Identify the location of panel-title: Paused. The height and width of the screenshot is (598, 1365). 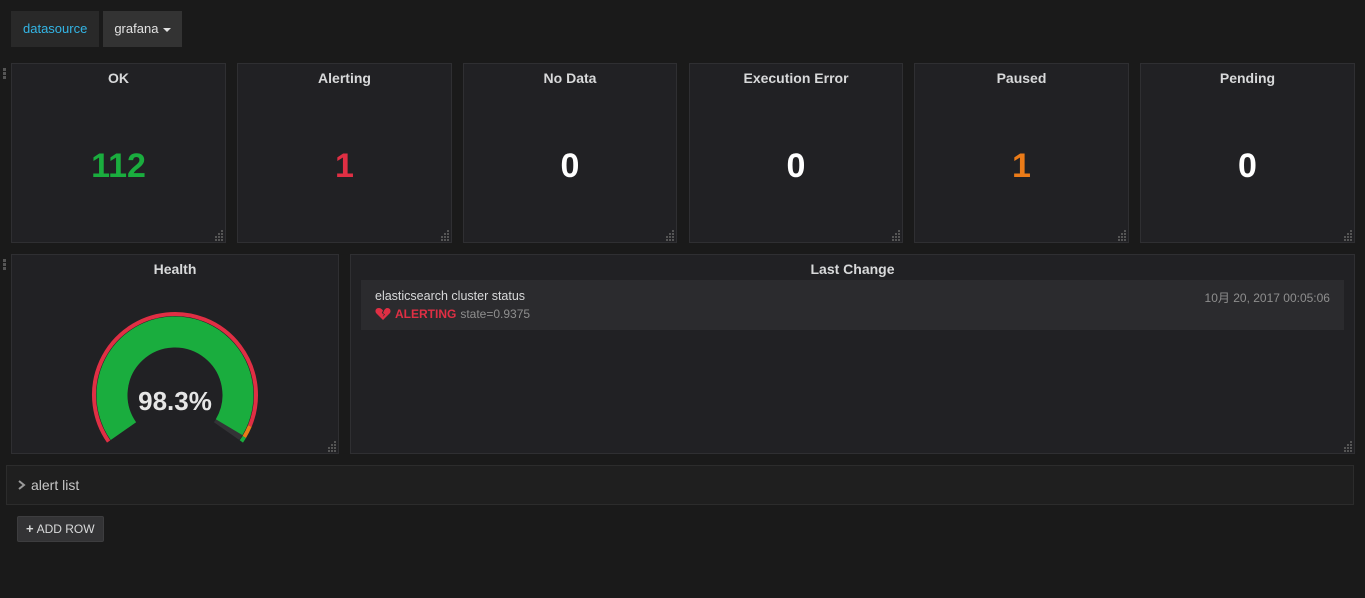
(1021, 78).